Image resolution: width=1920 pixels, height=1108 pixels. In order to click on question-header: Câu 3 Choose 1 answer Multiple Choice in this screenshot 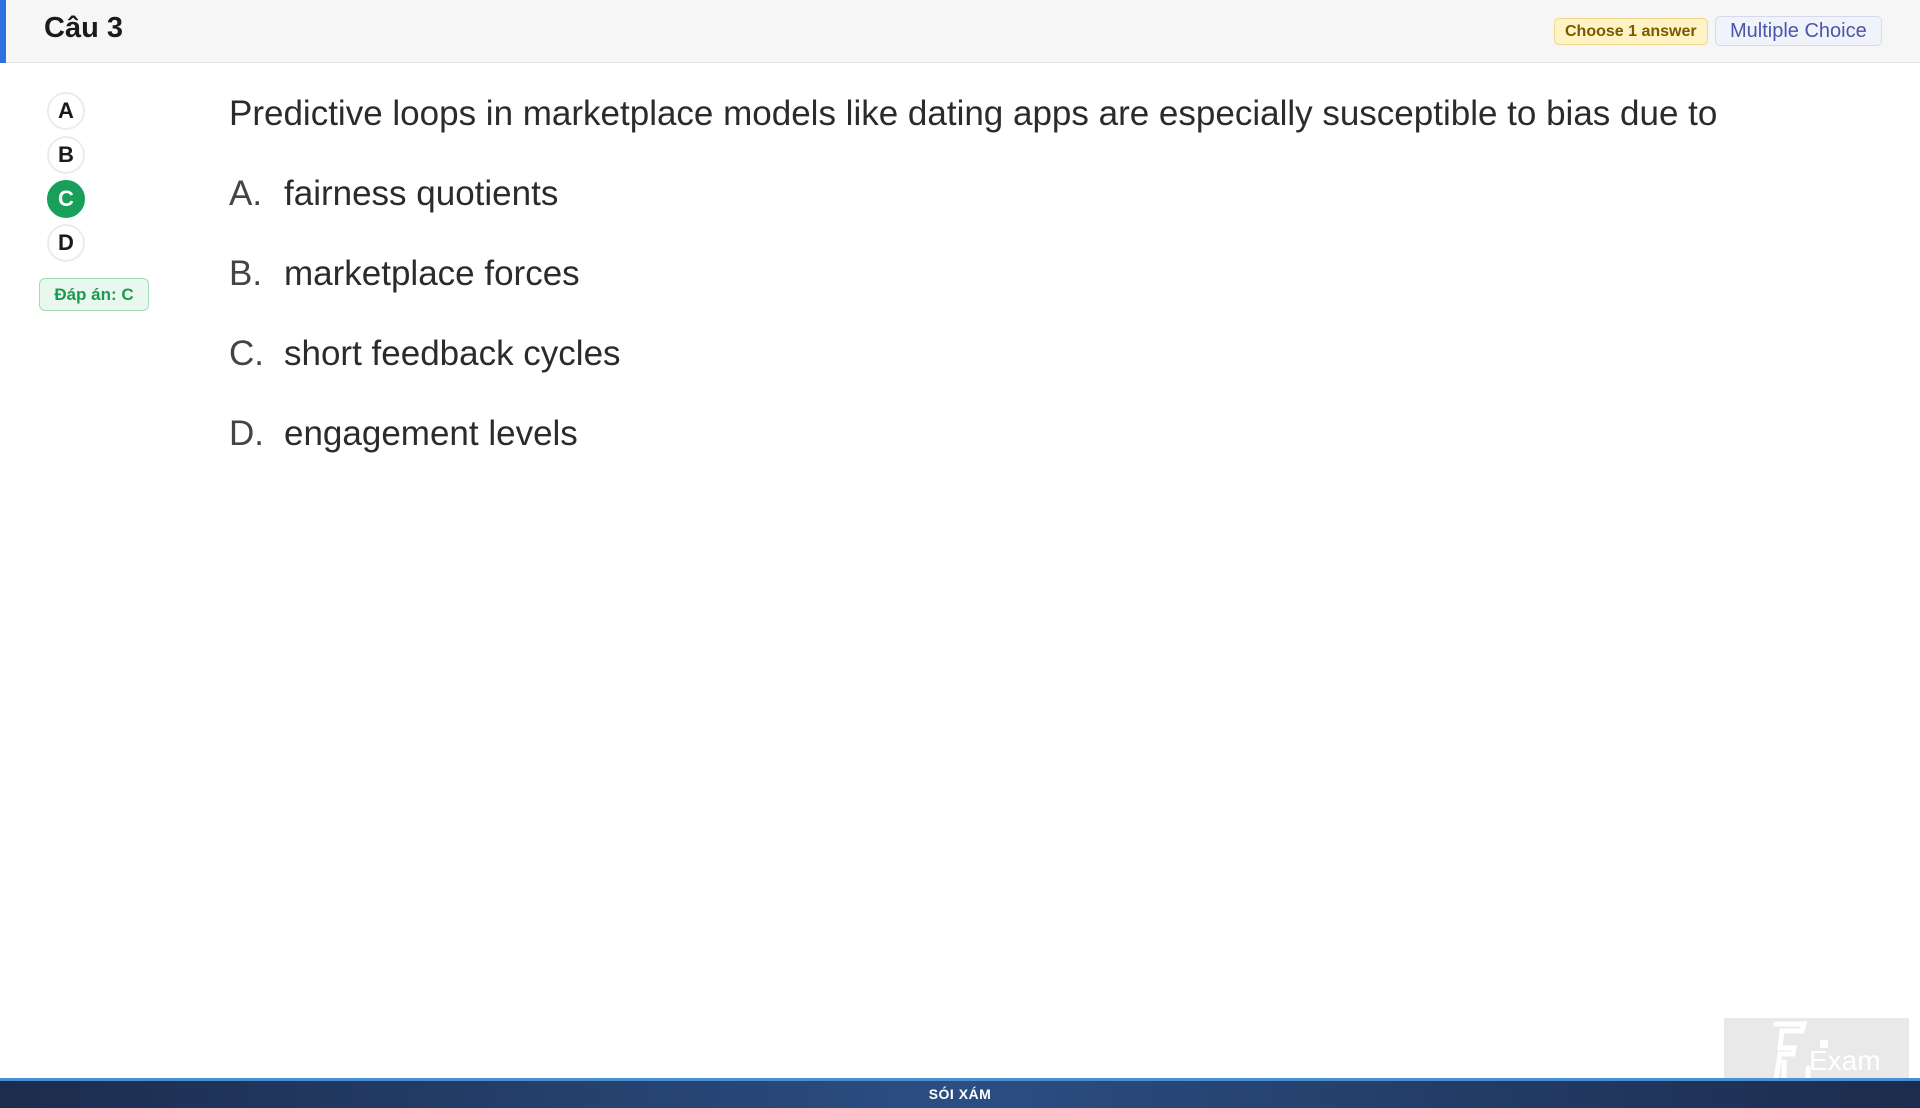, I will do `click(960, 31)`.